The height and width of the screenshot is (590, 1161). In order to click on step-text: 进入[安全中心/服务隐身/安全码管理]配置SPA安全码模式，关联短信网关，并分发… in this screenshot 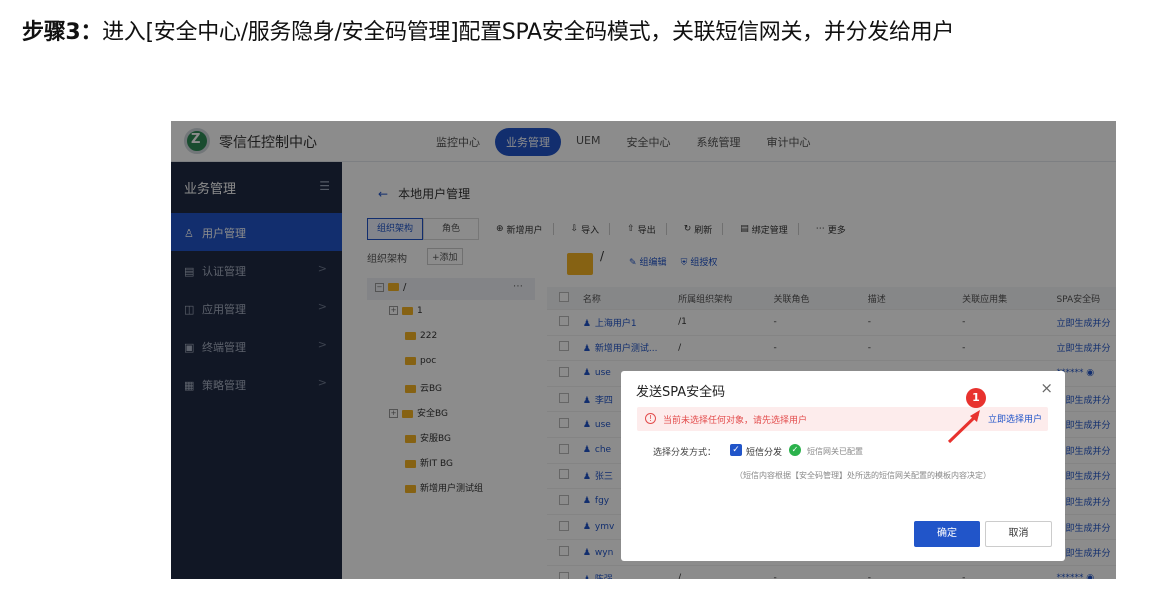, I will do `click(528, 32)`.